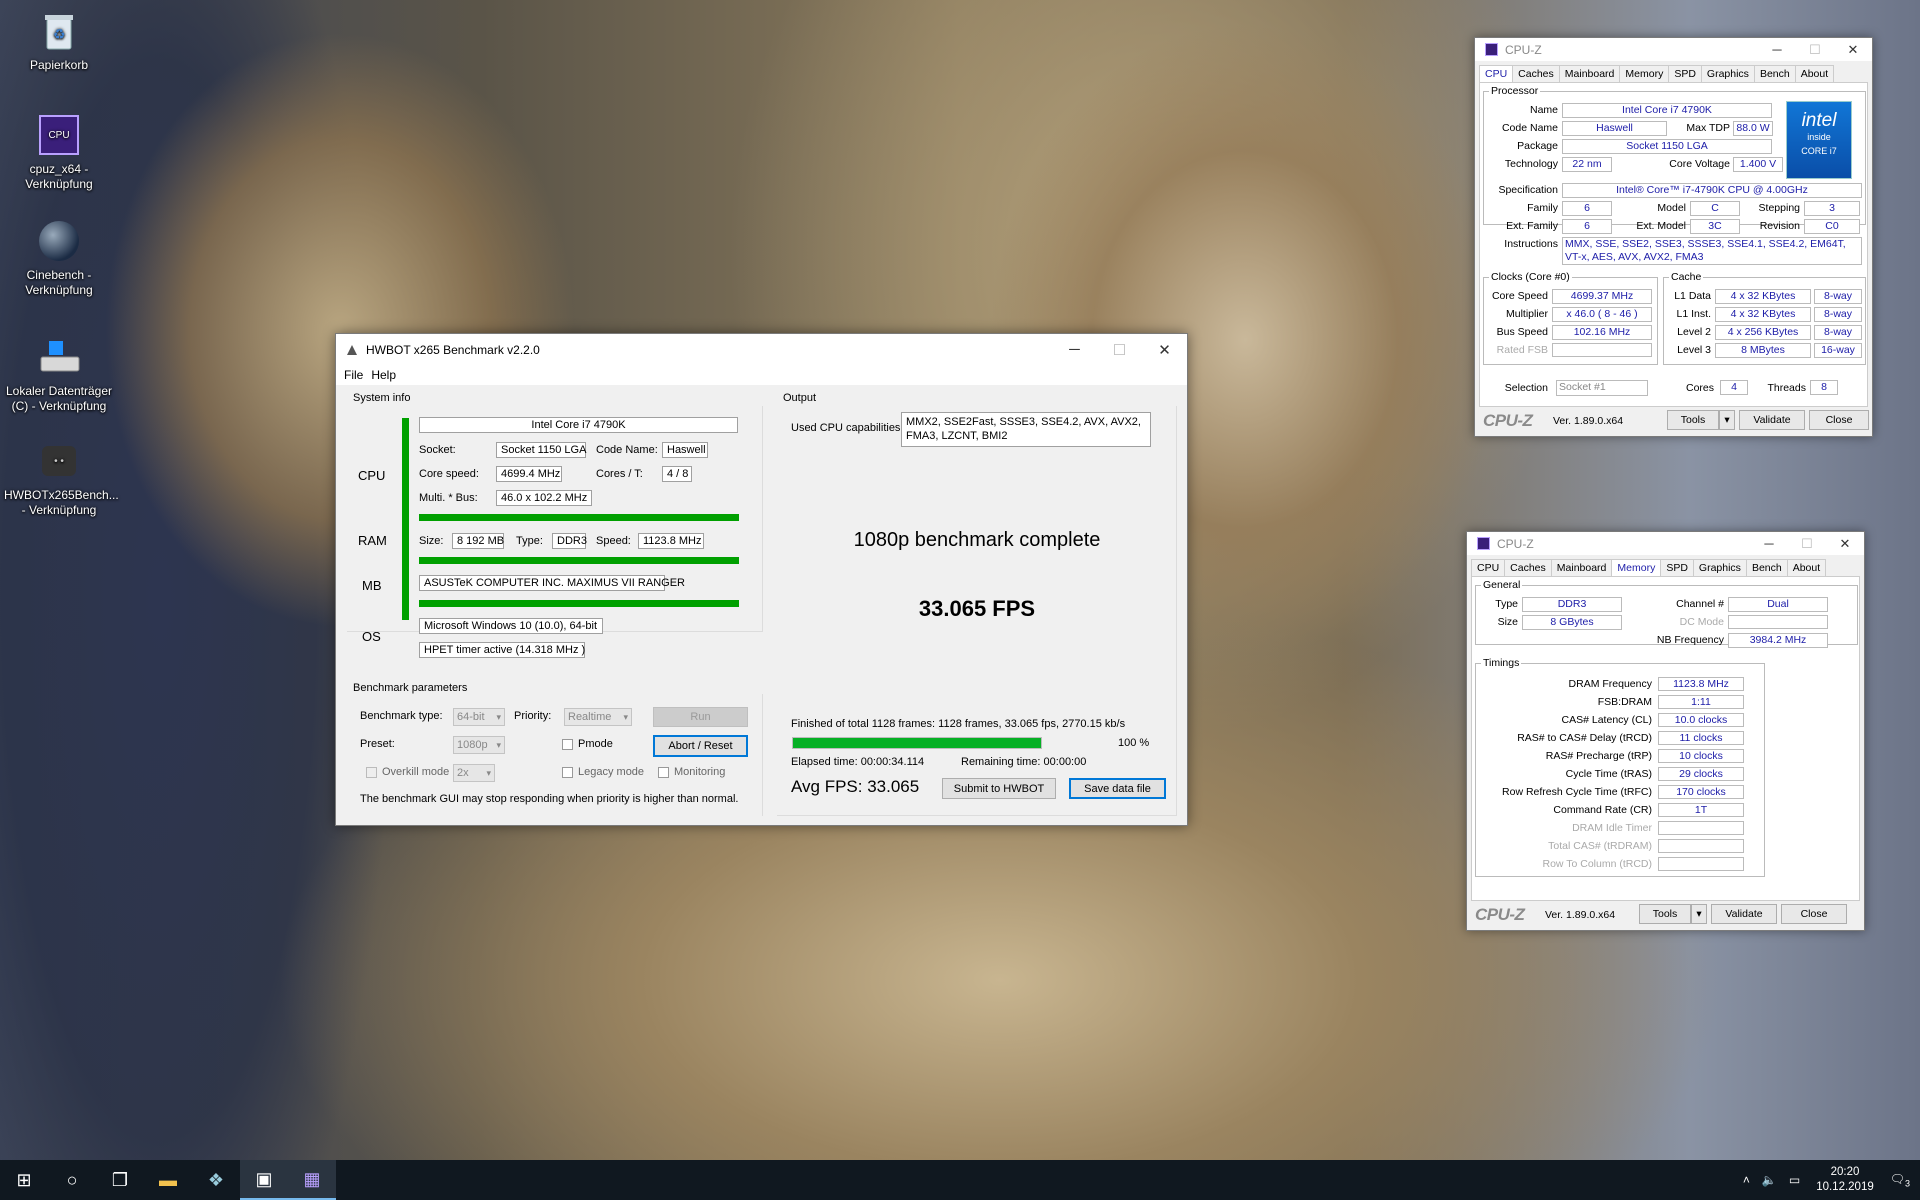 Image resolution: width=1920 pixels, height=1200 pixels. I want to click on title-bar: HWBOT x265 Benchmark v2.2.0 ─ ☐ ✕, so click(761, 349).